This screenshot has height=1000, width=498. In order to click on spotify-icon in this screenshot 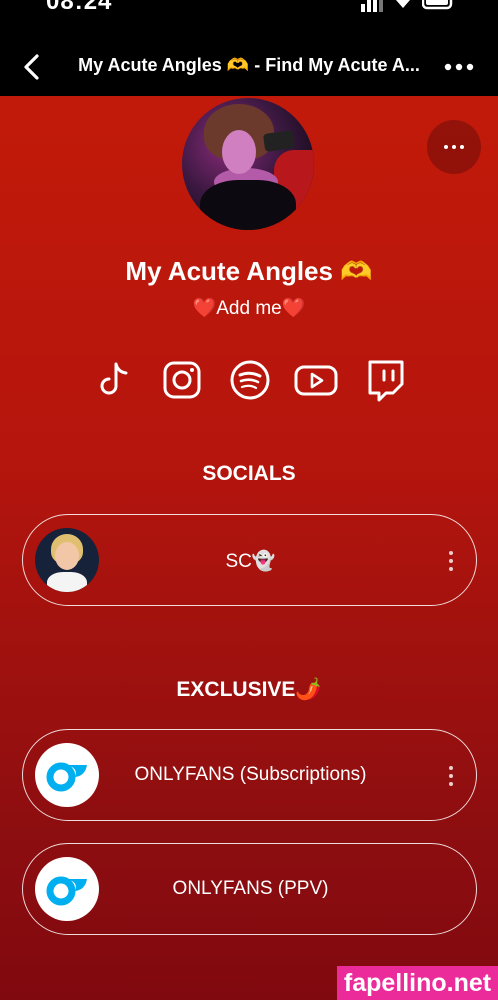, I will do `click(250, 380)`.